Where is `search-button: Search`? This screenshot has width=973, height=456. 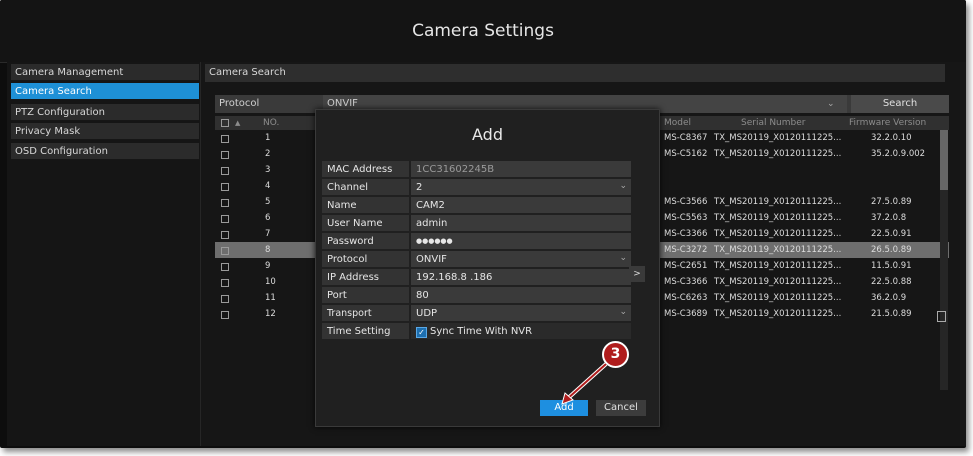 search-button: Search is located at coordinates (900, 104).